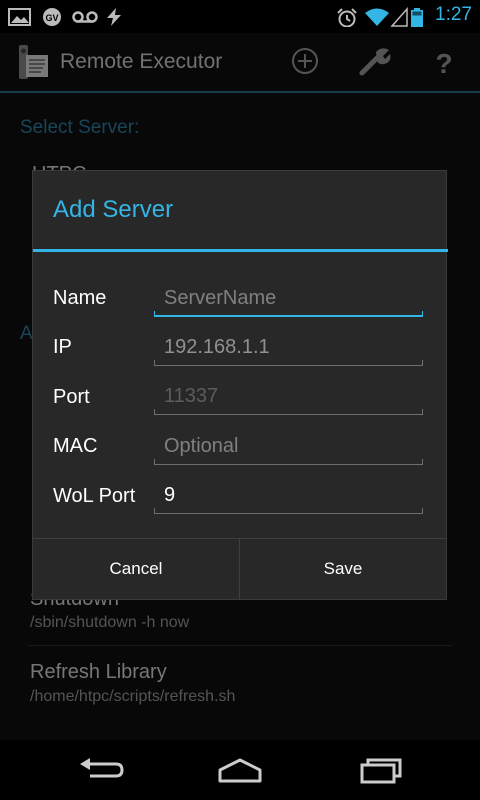  Describe the element at coordinates (343, 569) in the screenshot. I see `save-button: Save` at that location.